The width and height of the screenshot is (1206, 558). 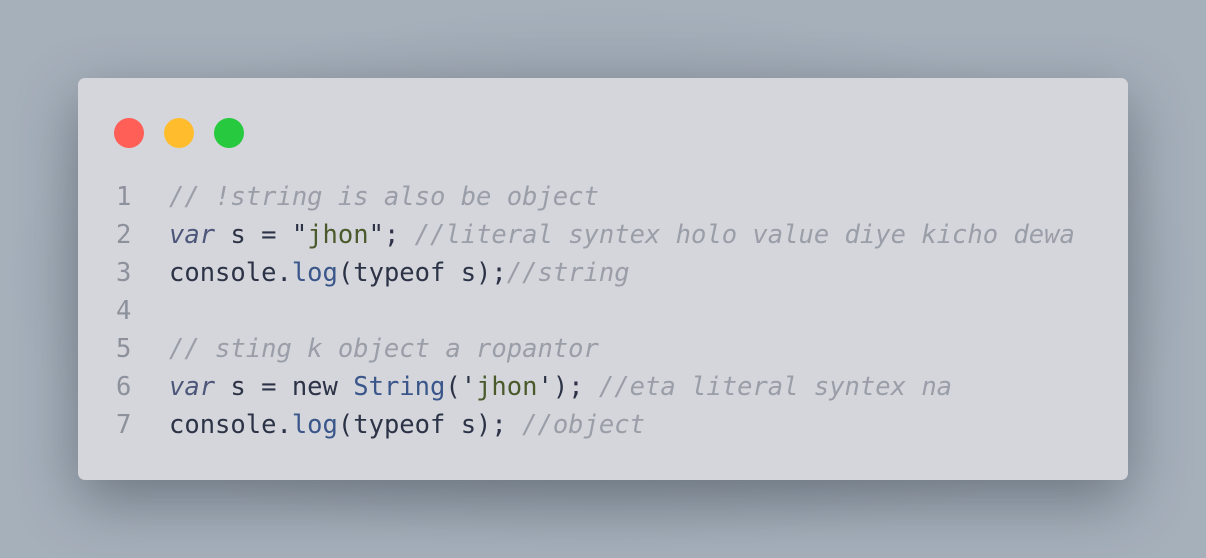 What do you see at coordinates (568, 387) in the screenshot?
I see `code-token-plain: ');` at bounding box center [568, 387].